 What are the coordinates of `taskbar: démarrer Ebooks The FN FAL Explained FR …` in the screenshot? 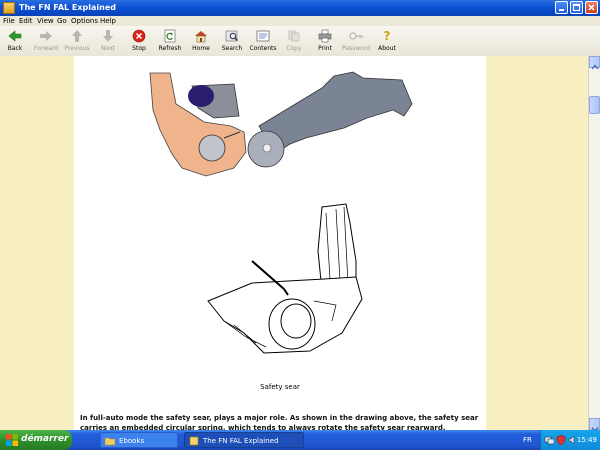 It's located at (300, 440).